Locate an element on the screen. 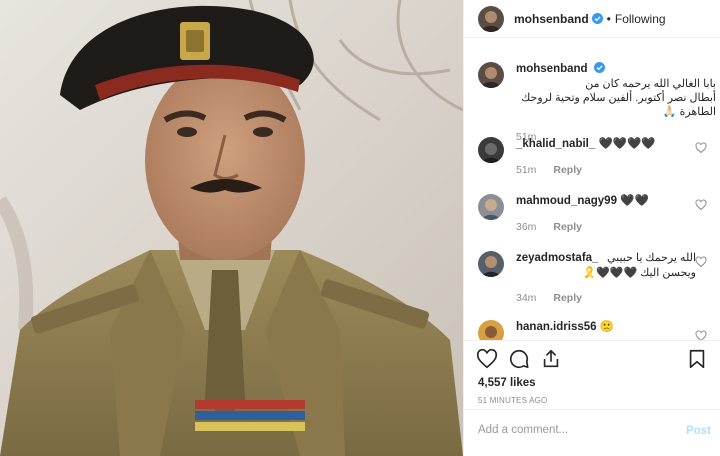 This screenshot has height=456, width=720. posted-time: 51 MINUTES AGO is located at coordinates (513, 400).